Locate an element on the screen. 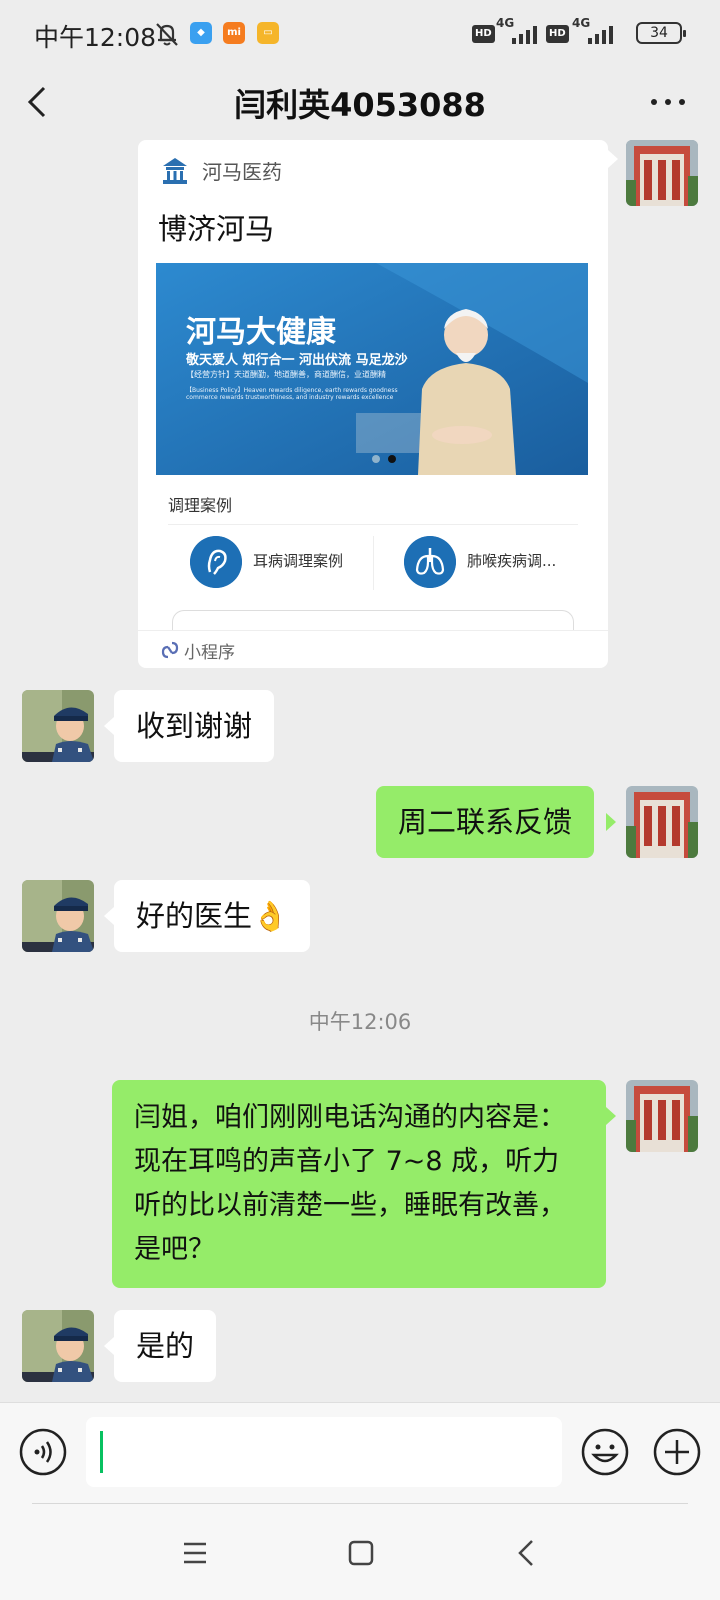  text-caret is located at coordinates (101, 1452).